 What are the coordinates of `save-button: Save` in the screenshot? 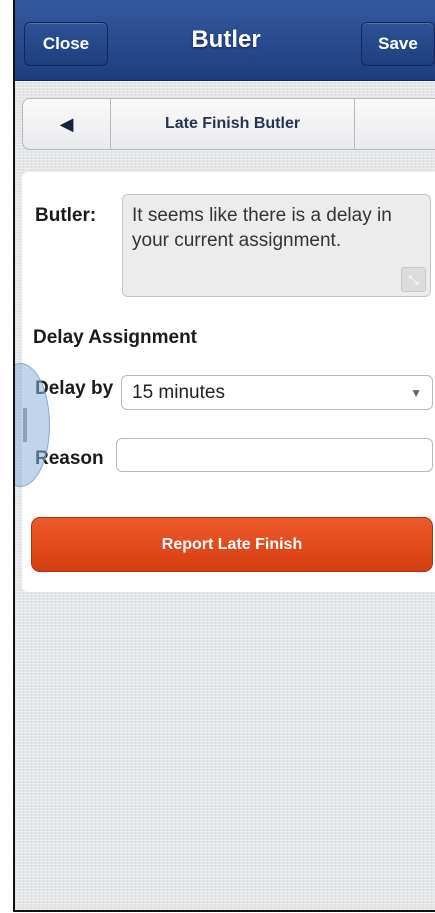 It's located at (398, 44).